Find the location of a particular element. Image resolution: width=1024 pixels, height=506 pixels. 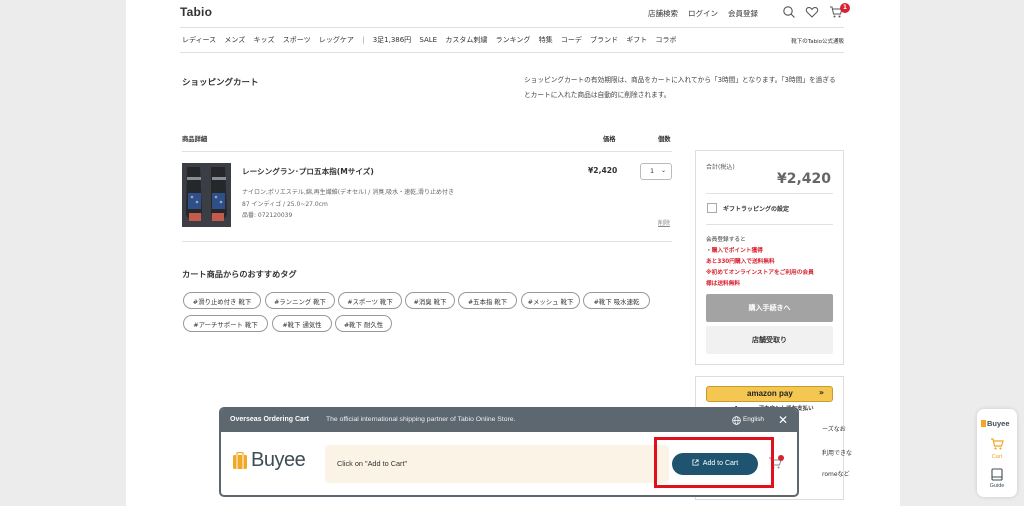

summary-divider is located at coordinates (769, 193).